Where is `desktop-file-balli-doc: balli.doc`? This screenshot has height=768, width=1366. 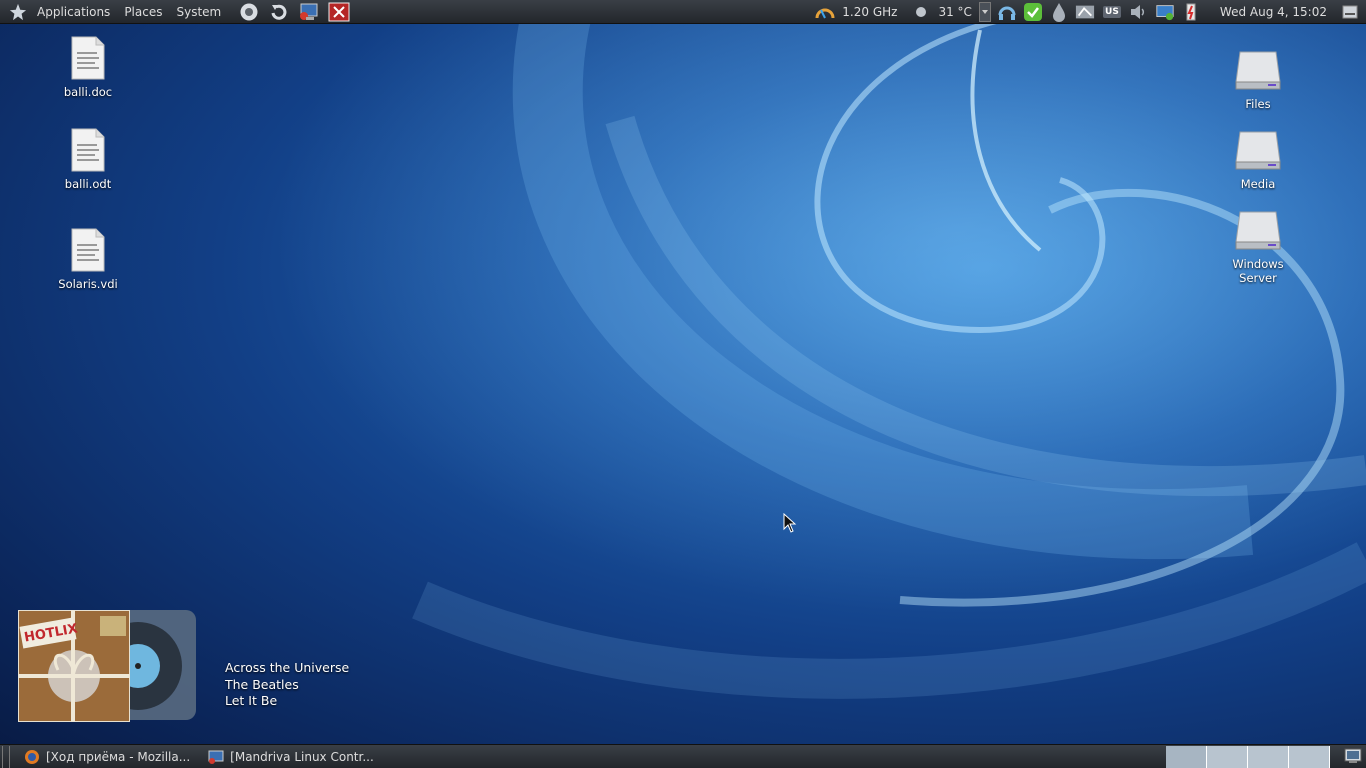
desktop-file-balli-doc: balli.doc is located at coordinates (88, 67).